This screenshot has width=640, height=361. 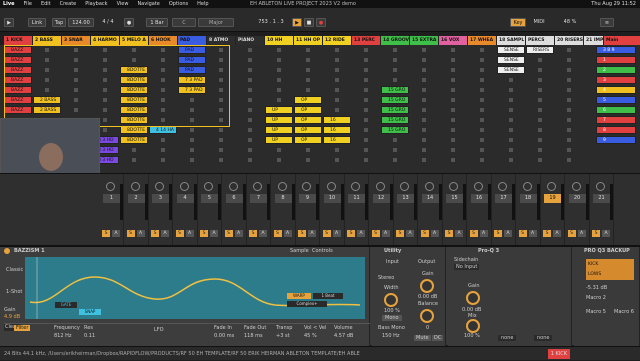 I want to click on bass-mono-freq: 150 Hz, so click(x=391, y=336).